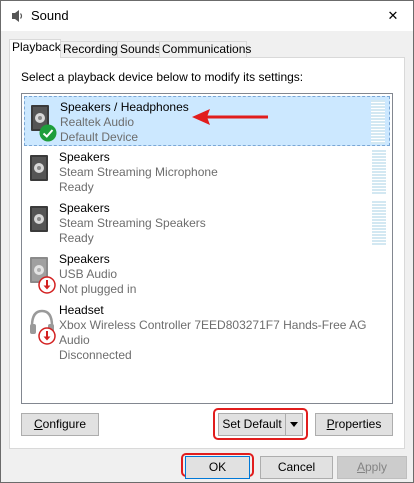 This screenshot has height=483, width=414. What do you see at coordinates (98, 289) in the screenshot?
I see `device-status: Not plugged in` at bounding box center [98, 289].